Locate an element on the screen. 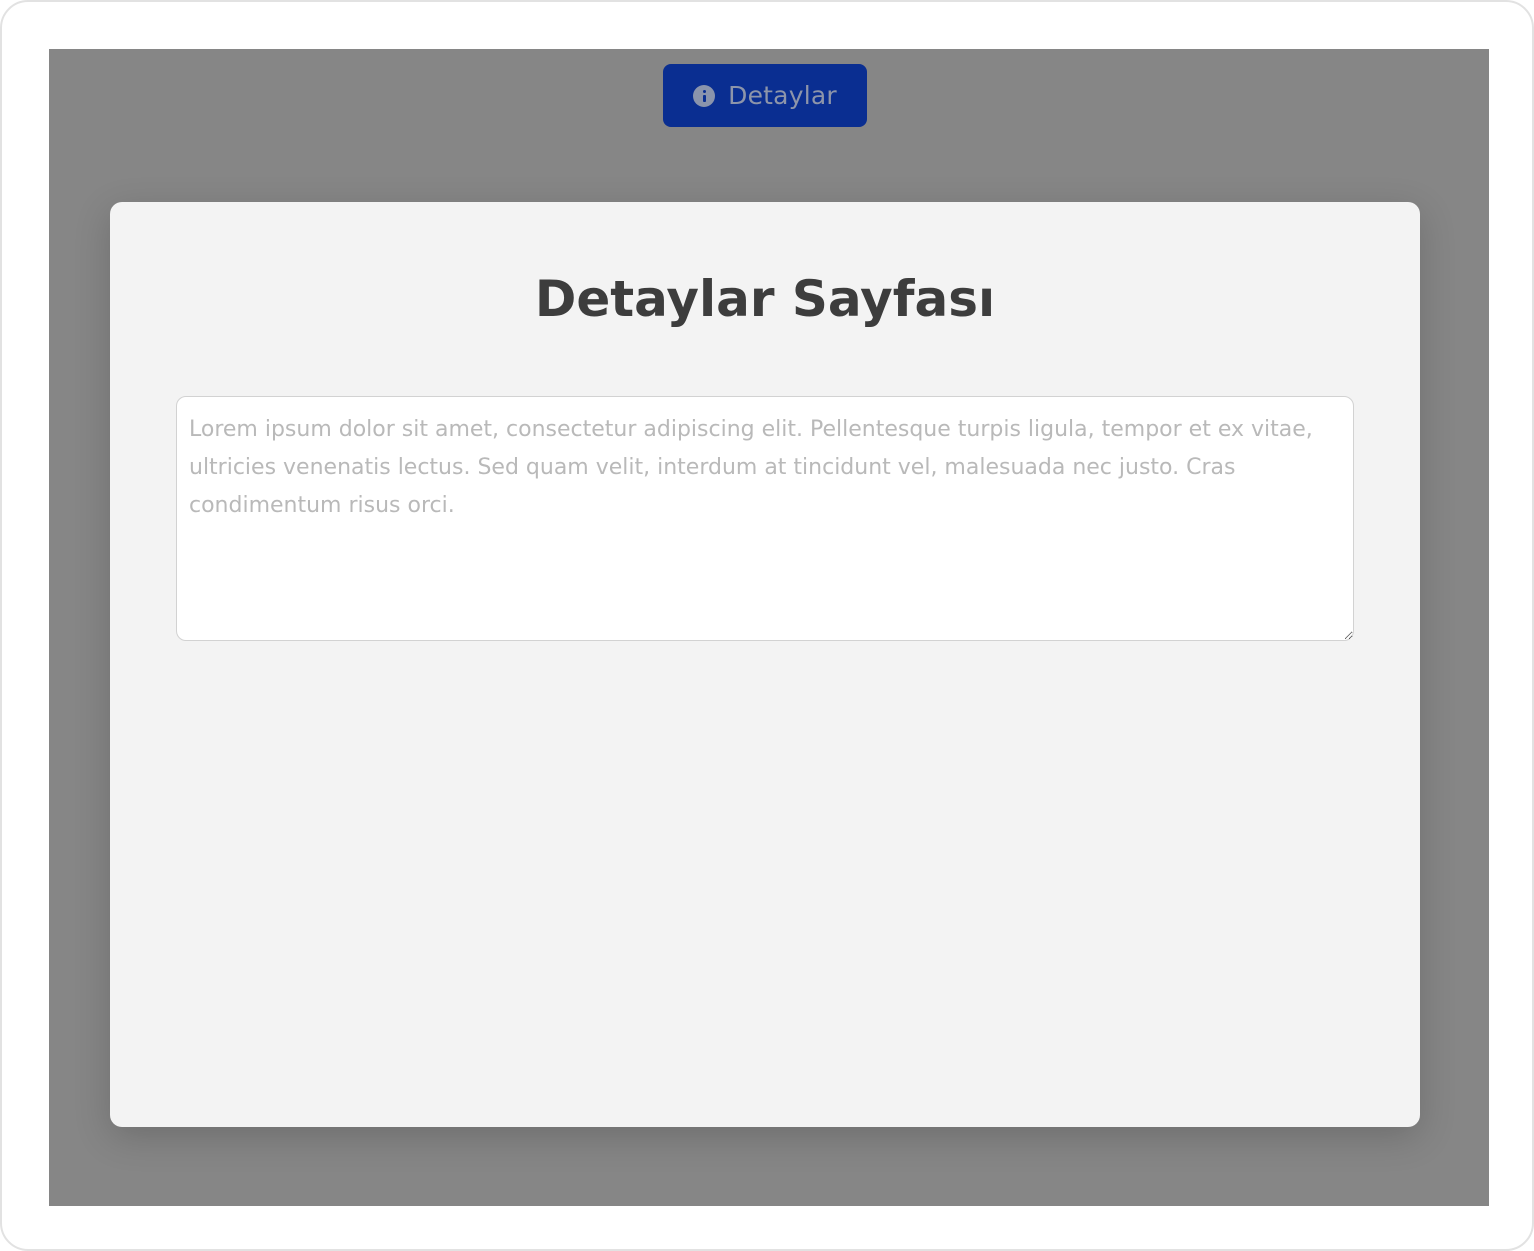 This screenshot has height=1251, width=1534. details-button-label: Detaylar is located at coordinates (782, 95).